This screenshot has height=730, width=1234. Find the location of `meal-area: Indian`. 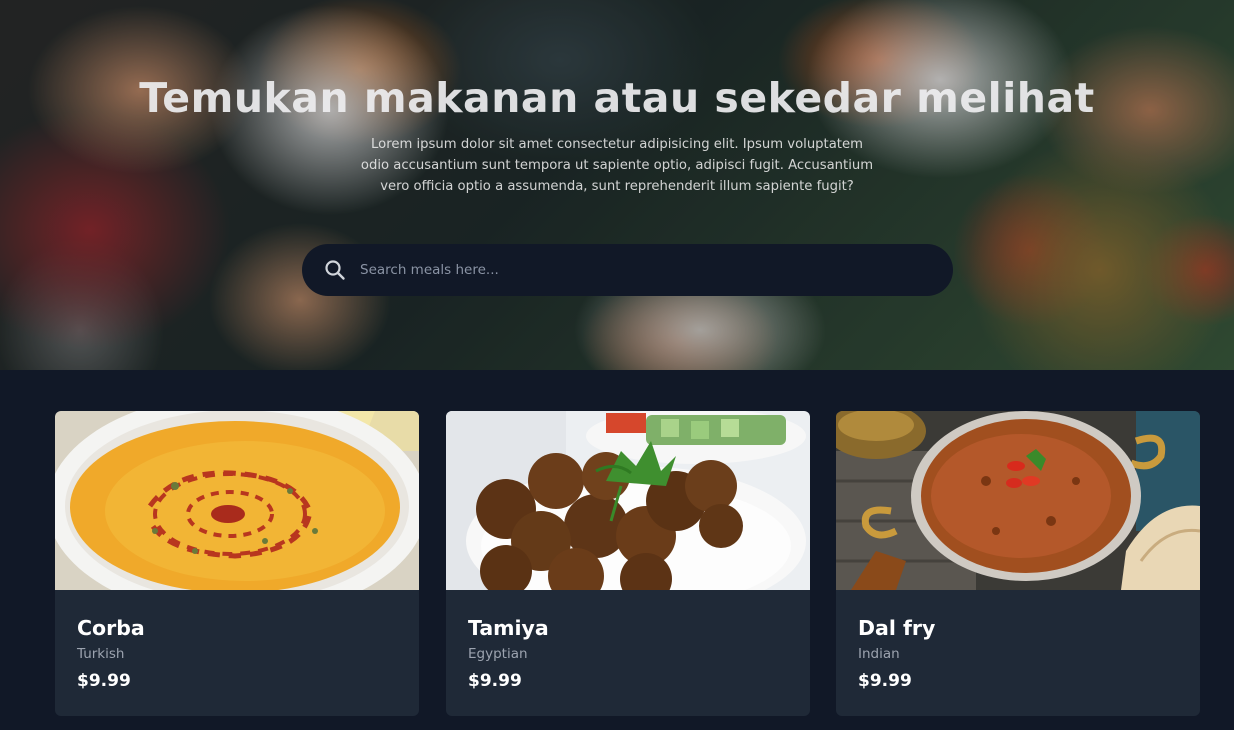

meal-area: Indian is located at coordinates (879, 654).